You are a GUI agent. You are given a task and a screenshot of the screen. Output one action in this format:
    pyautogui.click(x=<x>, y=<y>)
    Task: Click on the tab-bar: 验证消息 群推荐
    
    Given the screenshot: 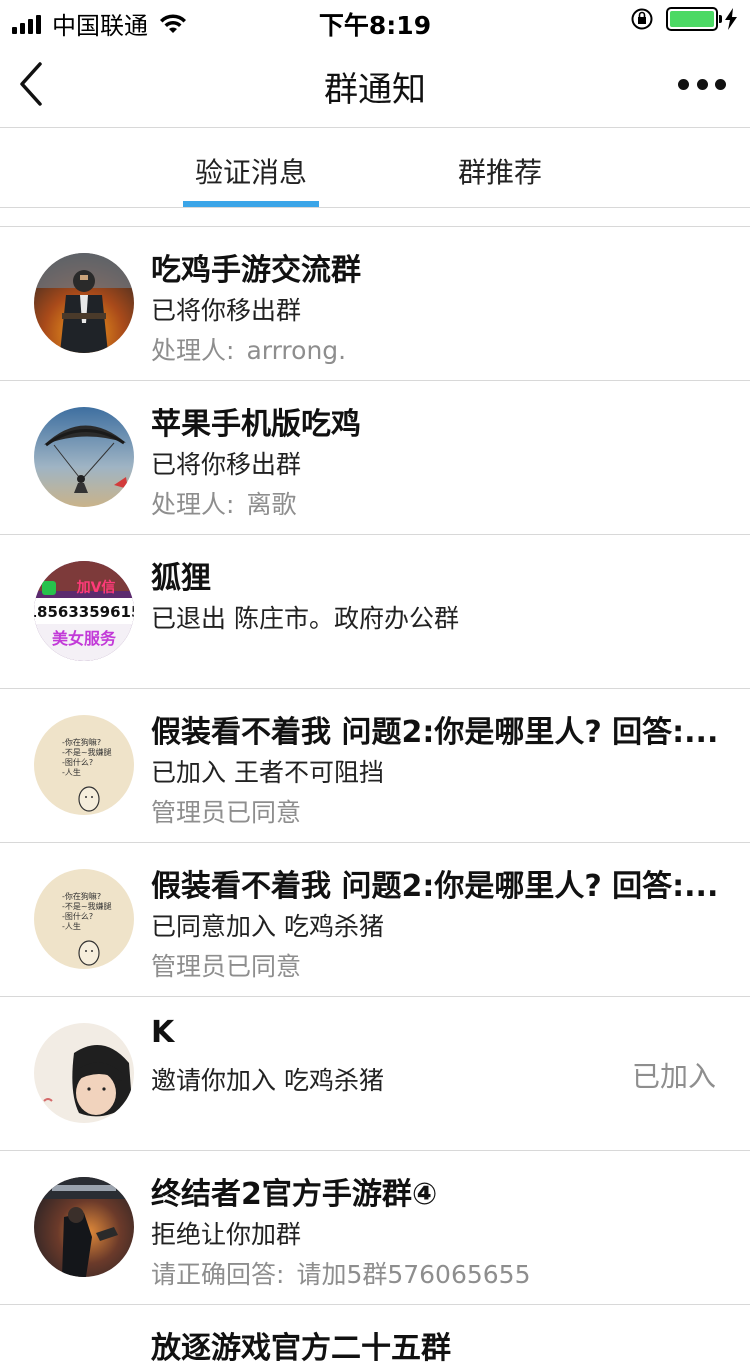 What is the action you would take?
    pyautogui.click(x=375, y=168)
    